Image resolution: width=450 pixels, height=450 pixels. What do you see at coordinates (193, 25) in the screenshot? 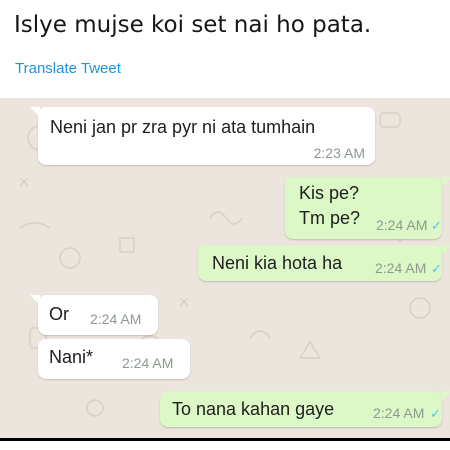
I see `tweet-text: Islye mujse koi set nai ho pata.` at bounding box center [193, 25].